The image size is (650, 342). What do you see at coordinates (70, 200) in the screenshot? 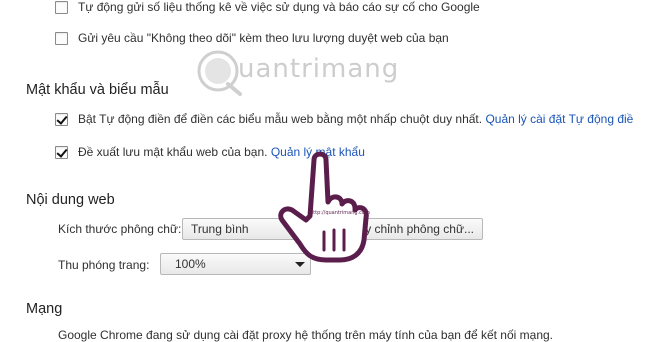
I see `web-content-section-title: Nội dung web` at bounding box center [70, 200].